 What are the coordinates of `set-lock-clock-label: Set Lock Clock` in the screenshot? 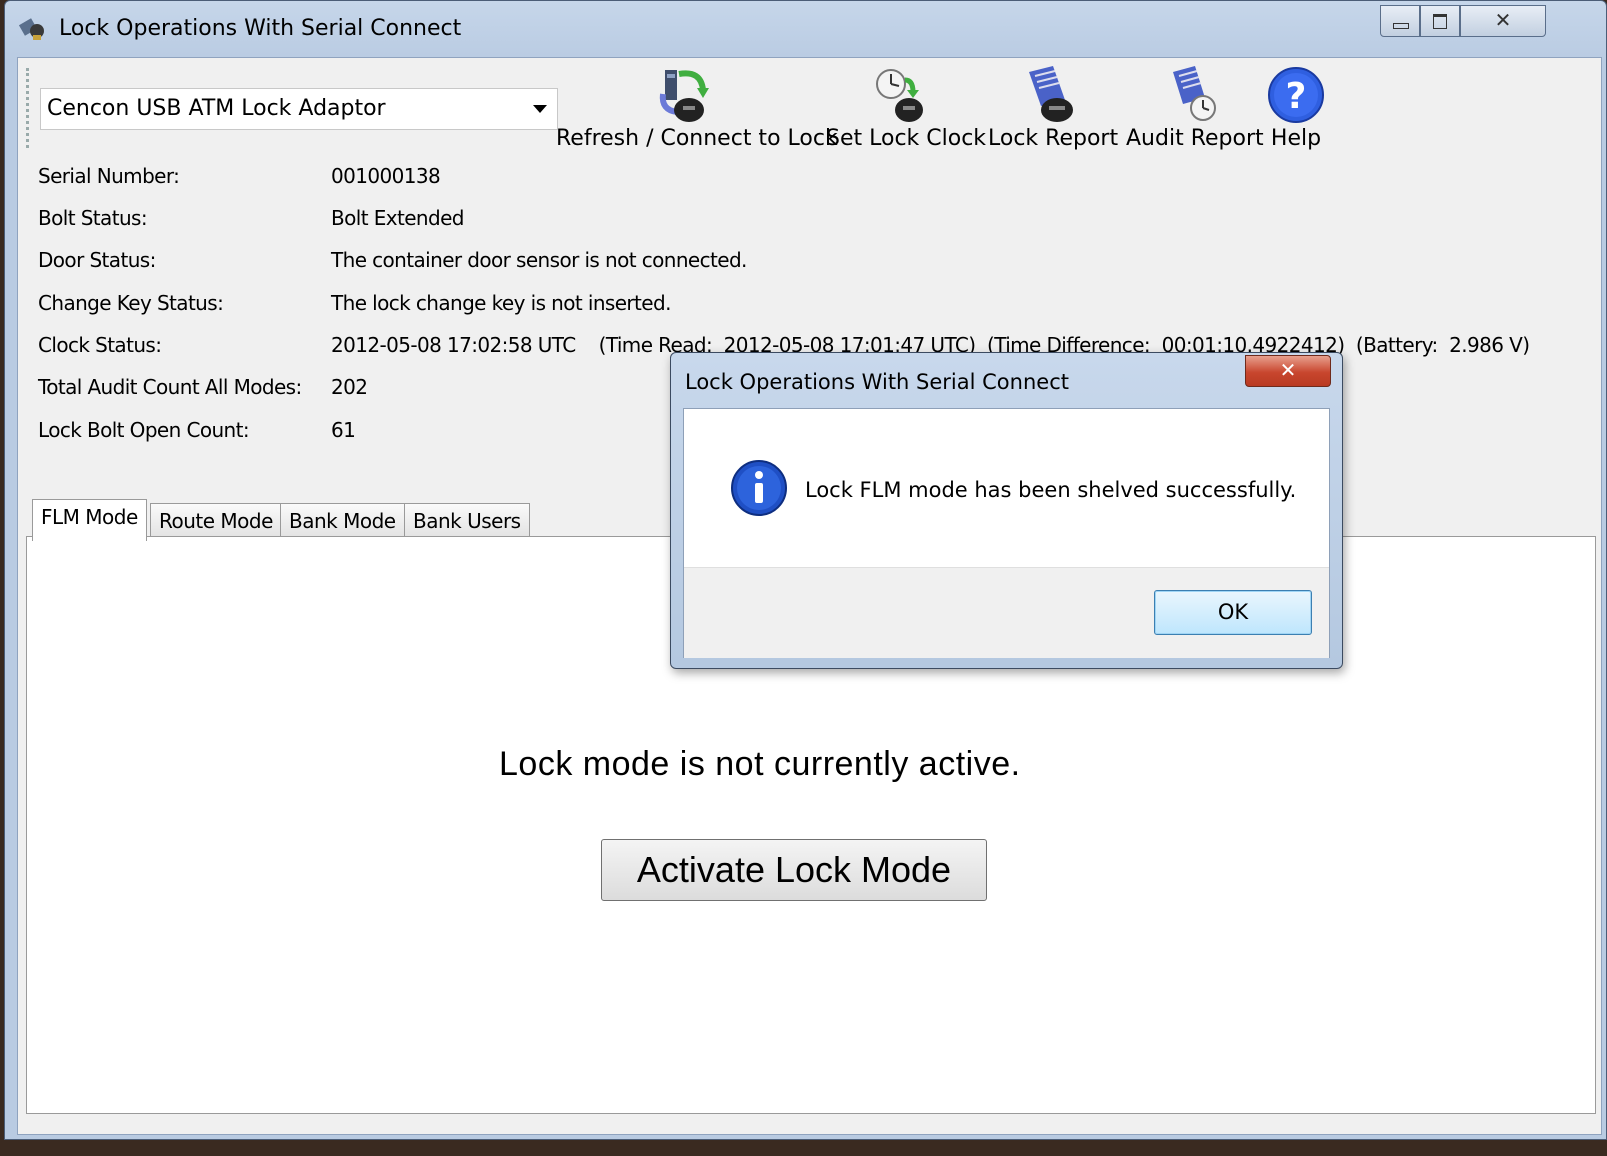 It's located at (906, 138).